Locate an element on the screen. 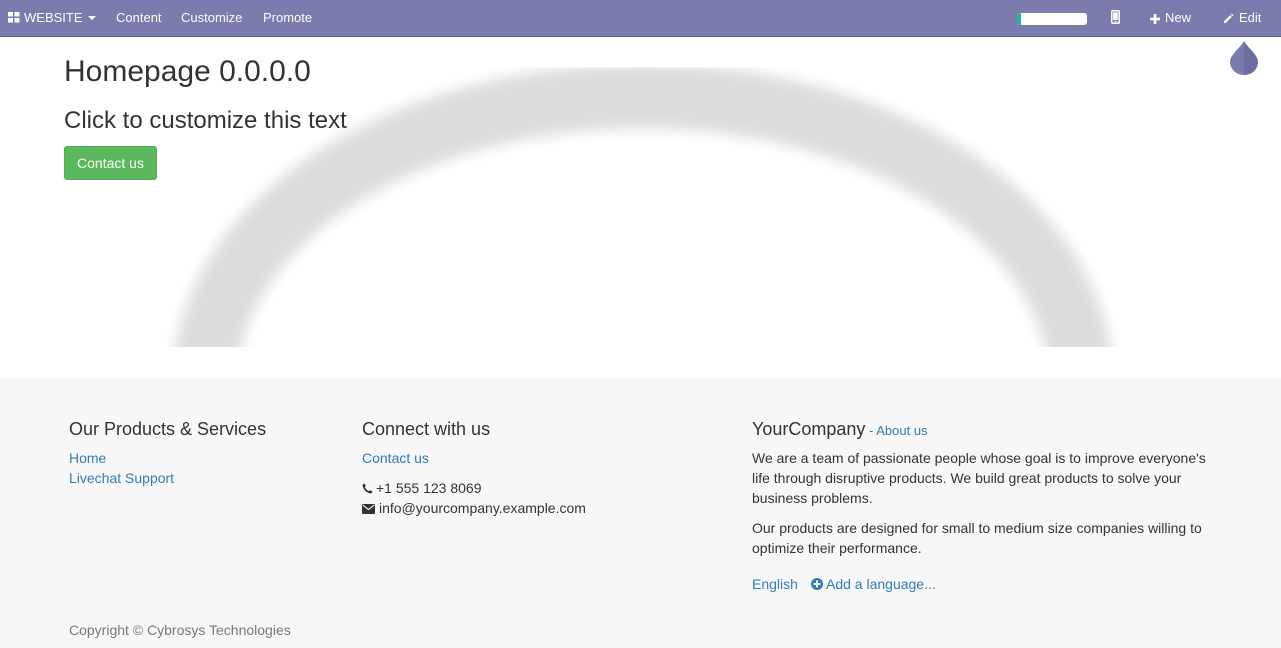 The height and width of the screenshot is (648, 1281). copyright-text: Copyright © Cybrosys Technologies is located at coordinates (180, 630).